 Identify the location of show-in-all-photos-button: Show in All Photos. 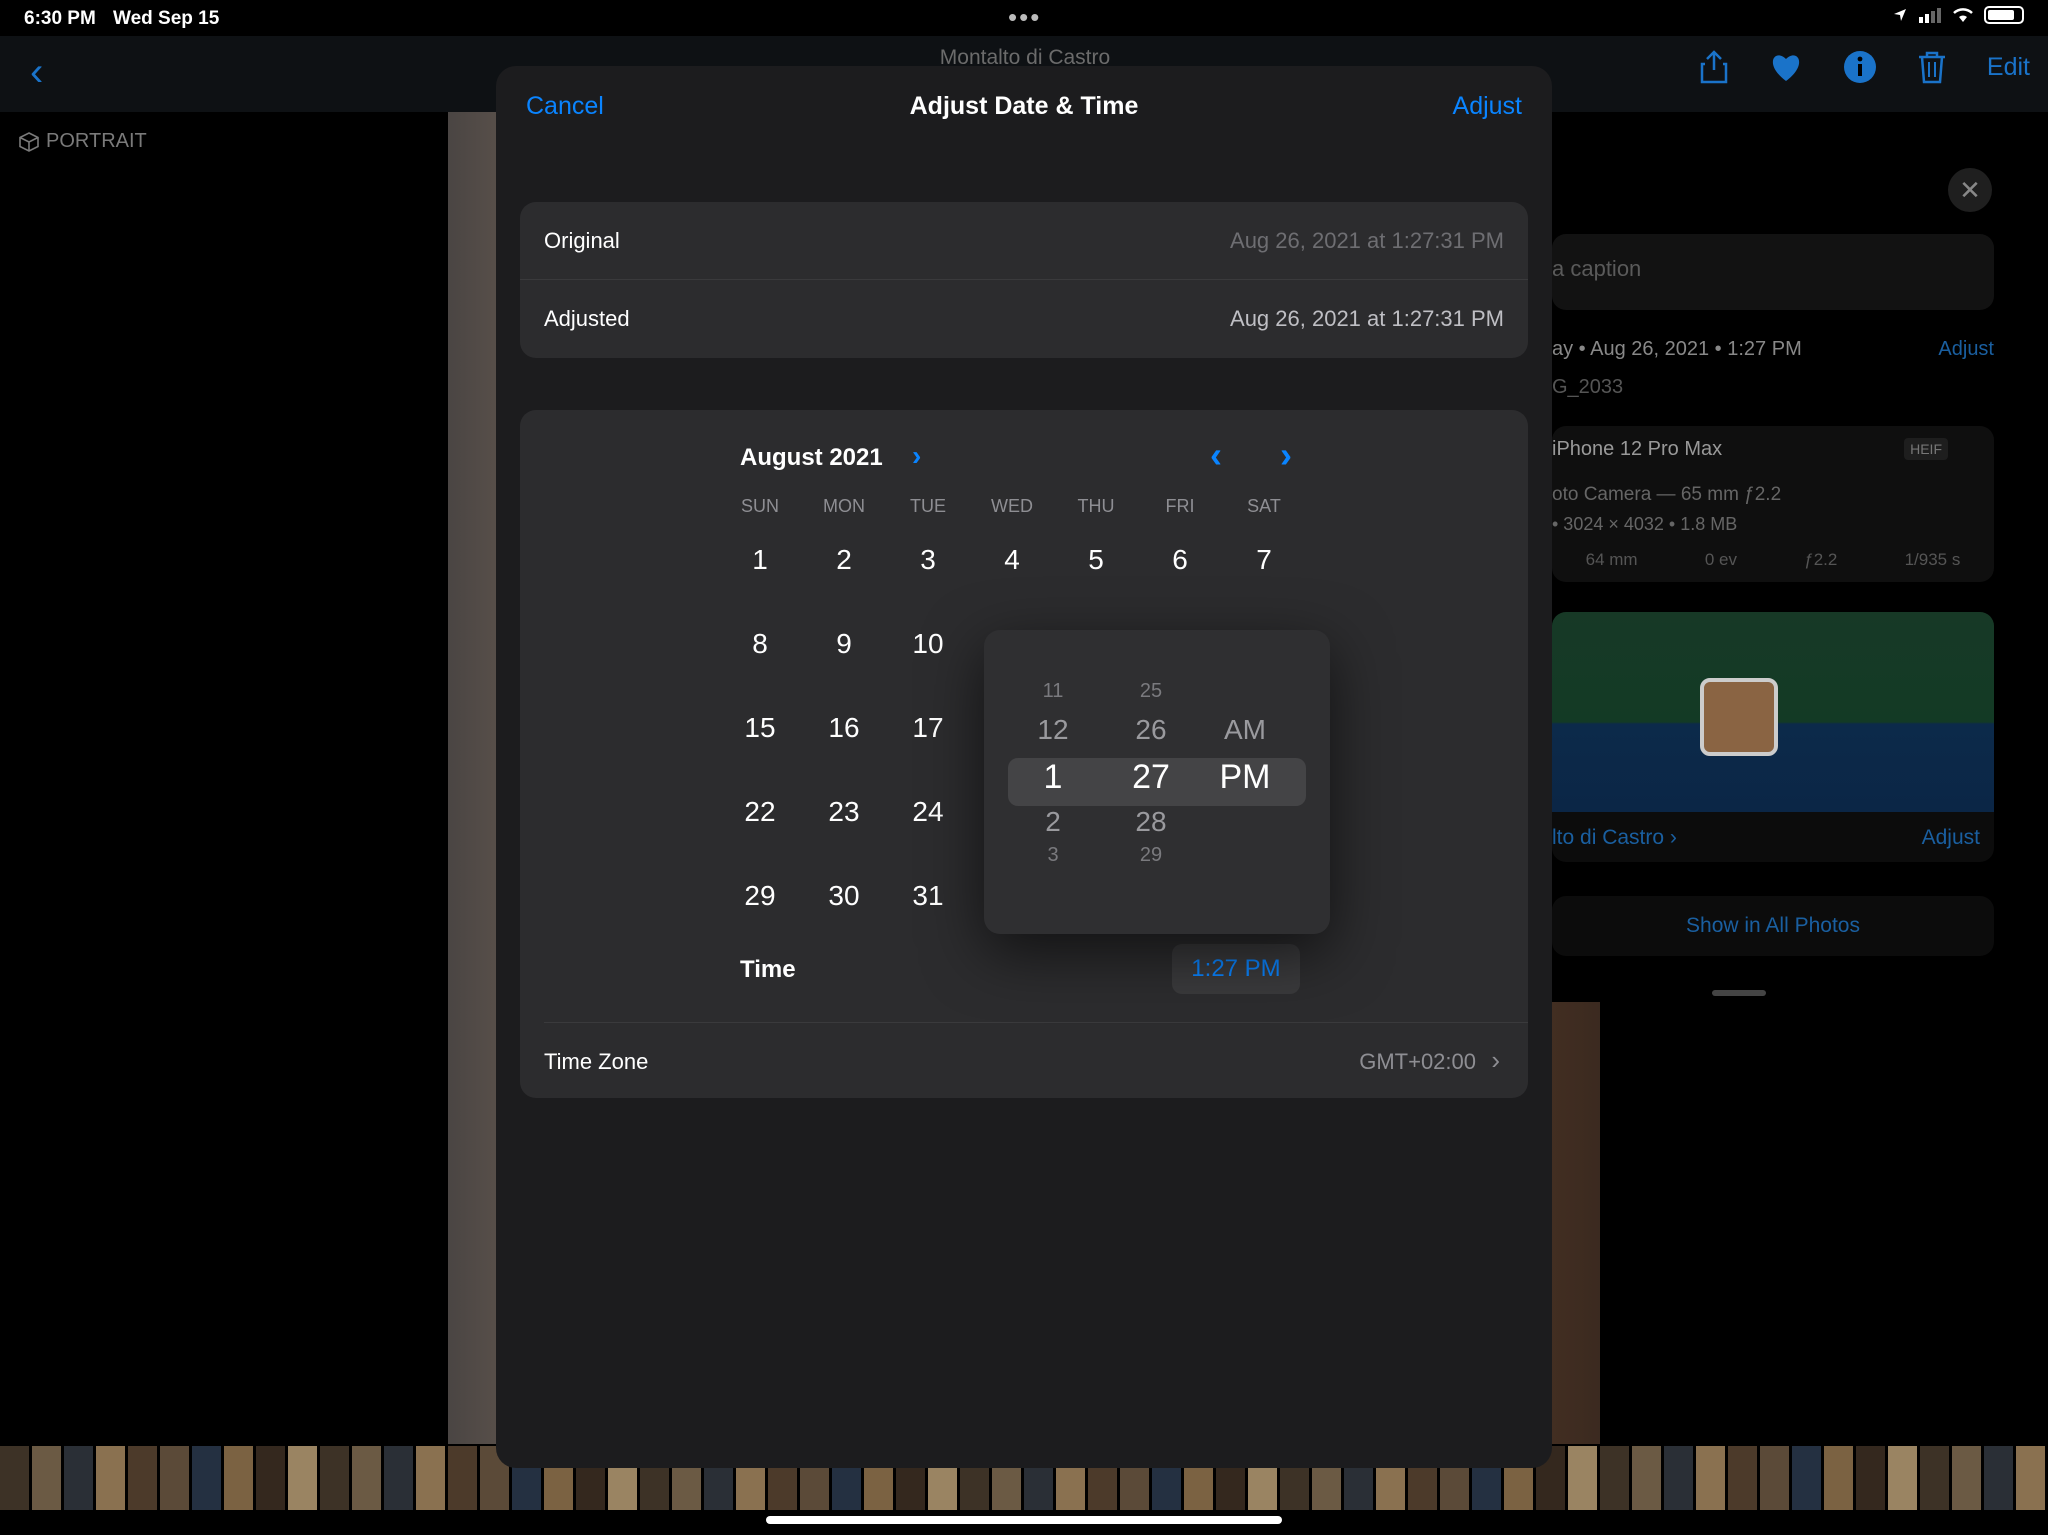
(1773, 926).